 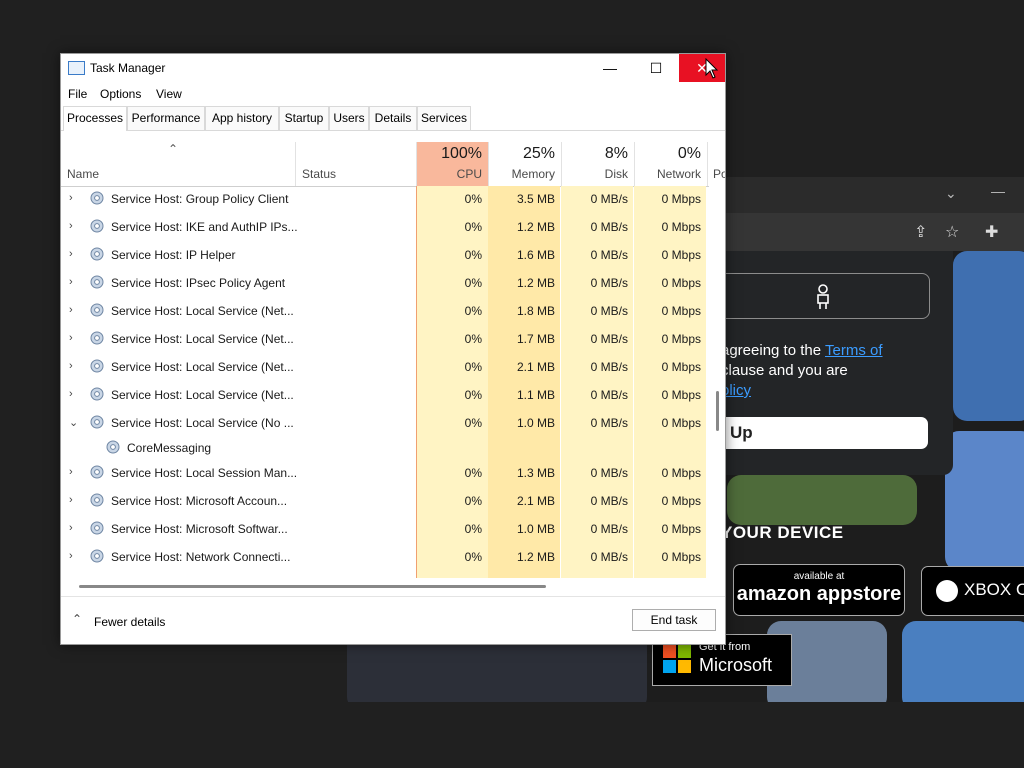 I want to click on column-network-header: 0% Network, so click(x=670, y=164).